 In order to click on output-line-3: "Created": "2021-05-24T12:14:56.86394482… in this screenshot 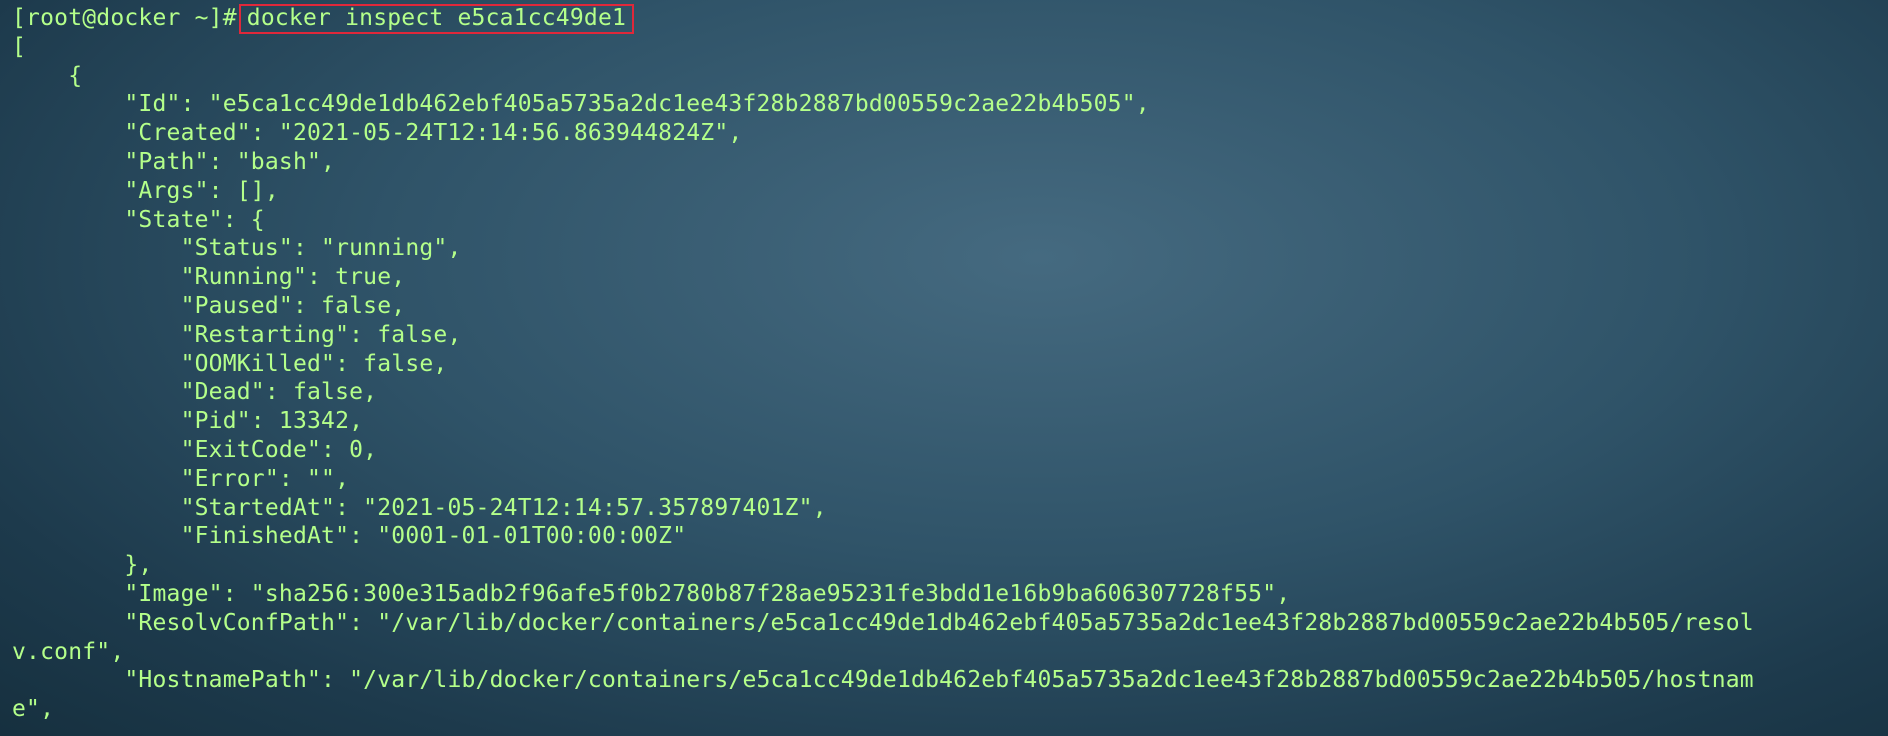, I will do `click(377, 133)`.